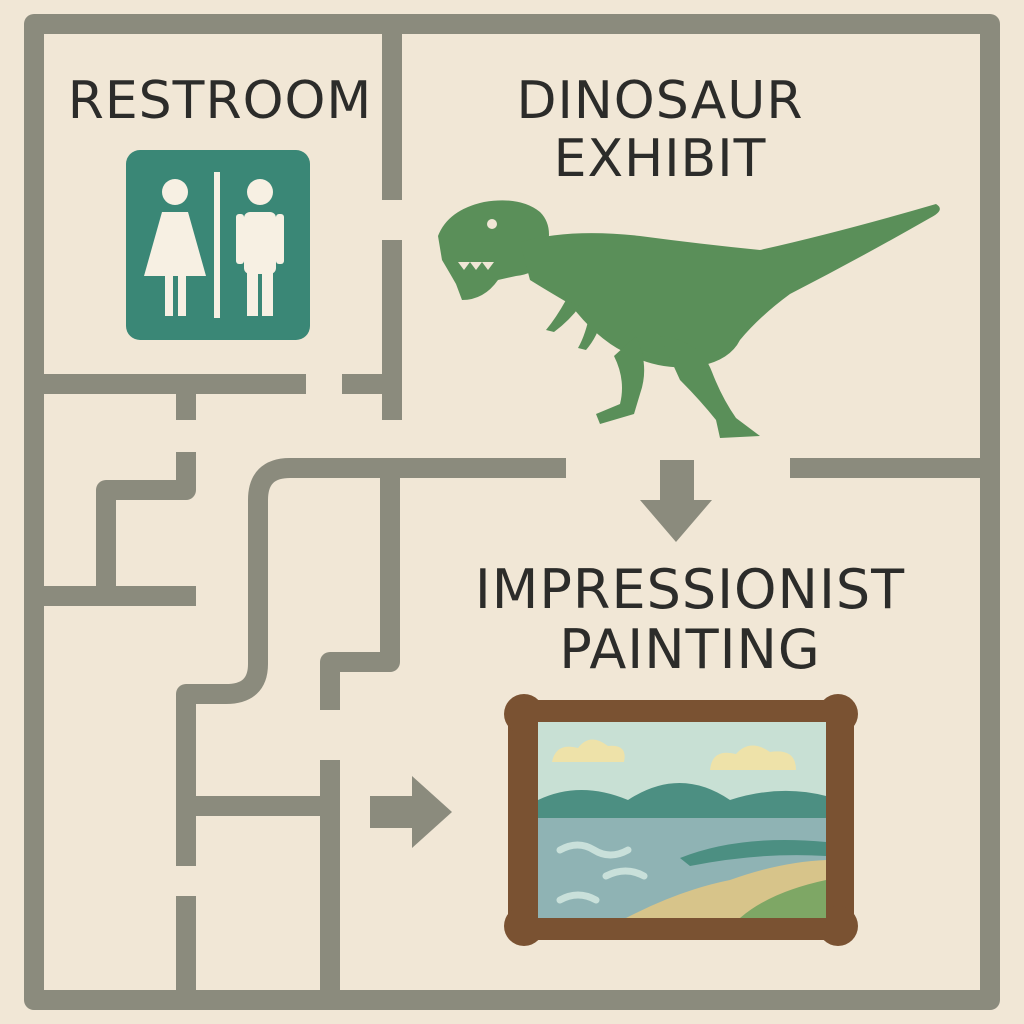 This screenshot has height=1024, width=1024. I want to click on painting-canvas, so click(682, 820).